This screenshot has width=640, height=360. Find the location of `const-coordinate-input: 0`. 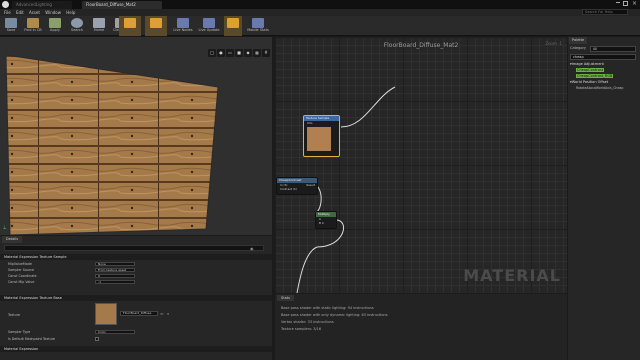

const-coordinate-input: 0 is located at coordinates (115, 276).